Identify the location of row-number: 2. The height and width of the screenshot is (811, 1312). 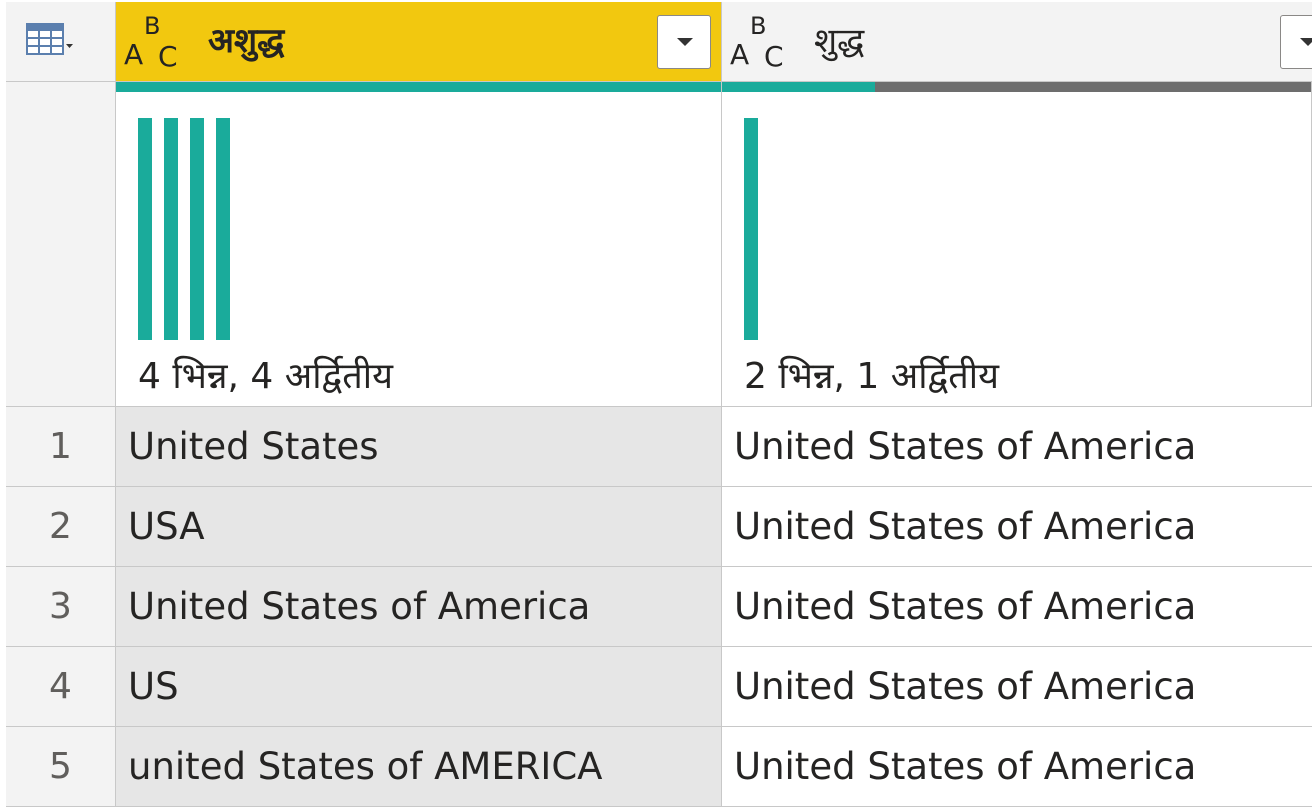
(61, 527).